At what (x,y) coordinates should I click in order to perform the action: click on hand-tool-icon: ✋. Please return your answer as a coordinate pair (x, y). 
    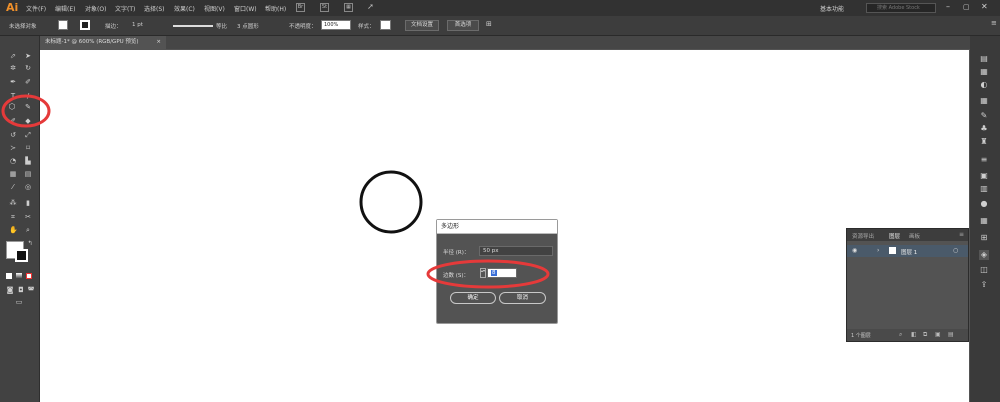
    Looking at the image, I should click on (13, 230).